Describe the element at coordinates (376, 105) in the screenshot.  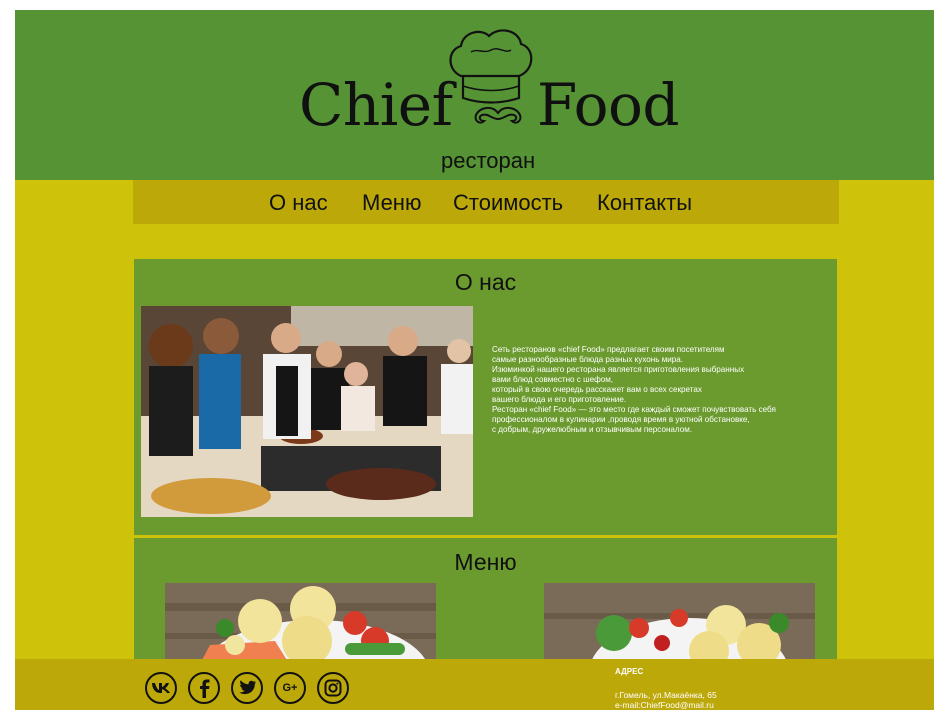
I see `logo-chief-text: Chief` at that location.